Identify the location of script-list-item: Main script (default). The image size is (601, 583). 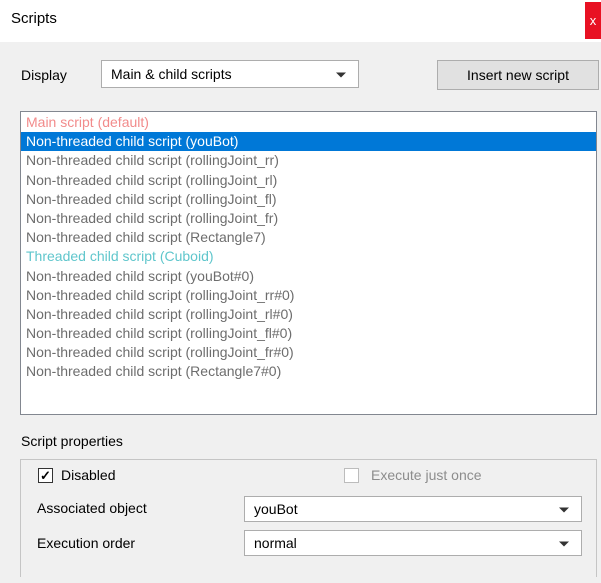
(308, 122).